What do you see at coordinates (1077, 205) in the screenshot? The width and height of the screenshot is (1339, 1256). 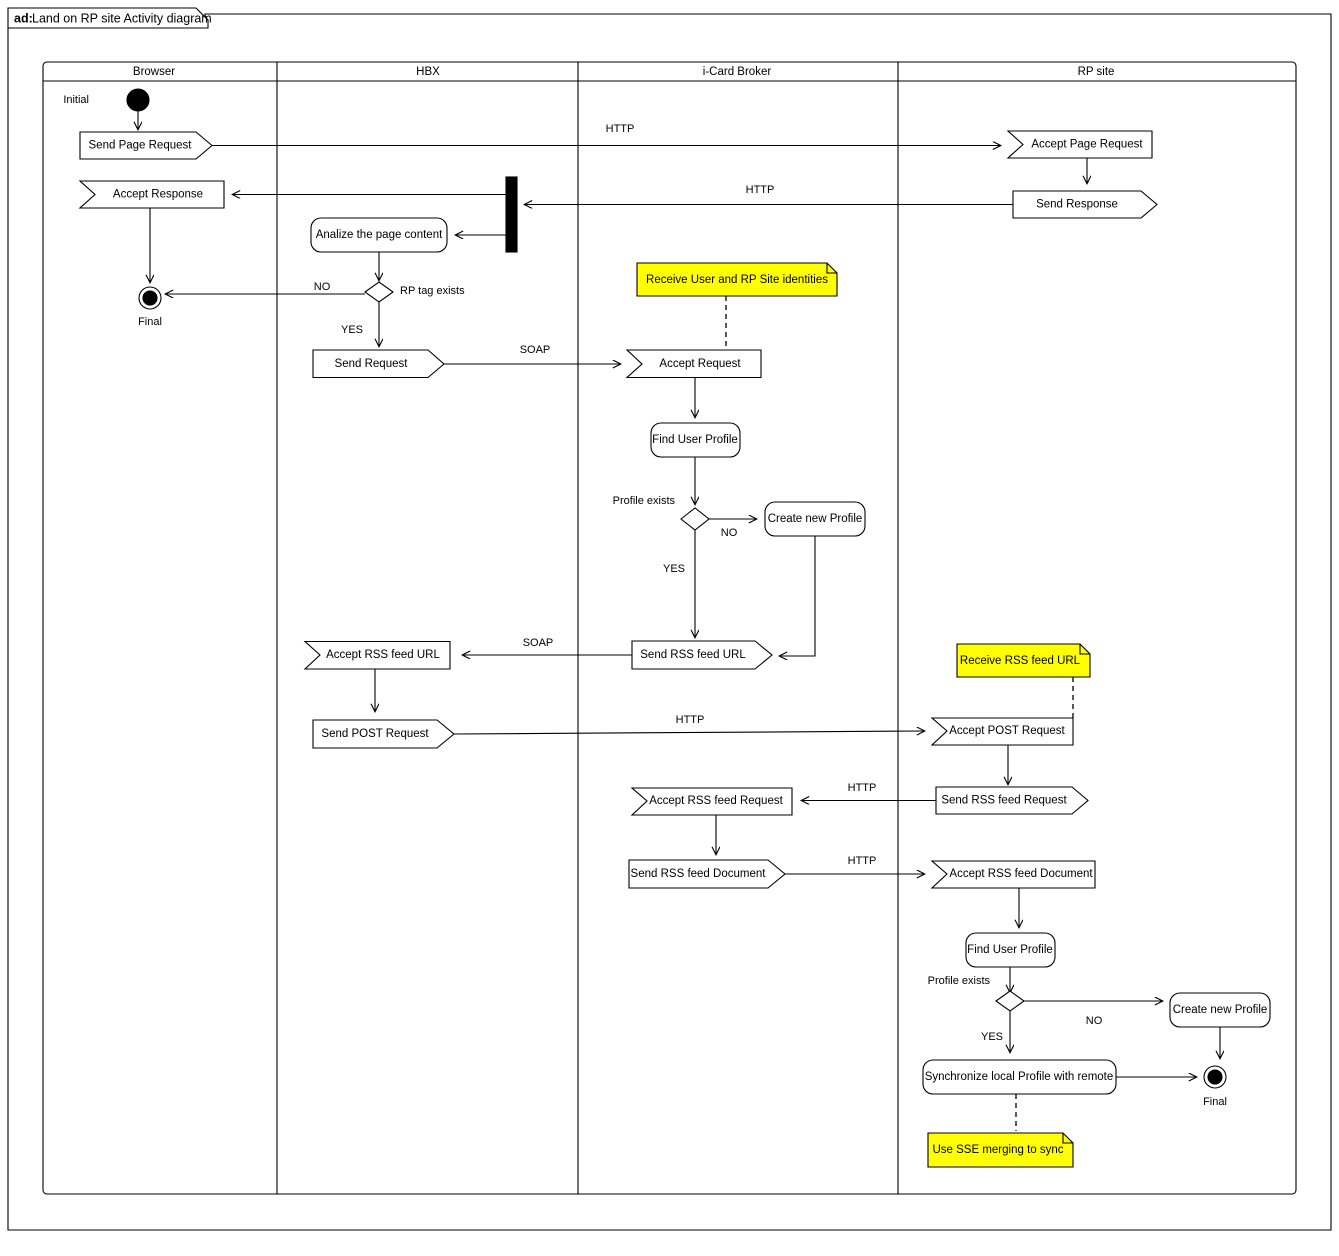 I see `action-send-response-label: Send Response` at bounding box center [1077, 205].